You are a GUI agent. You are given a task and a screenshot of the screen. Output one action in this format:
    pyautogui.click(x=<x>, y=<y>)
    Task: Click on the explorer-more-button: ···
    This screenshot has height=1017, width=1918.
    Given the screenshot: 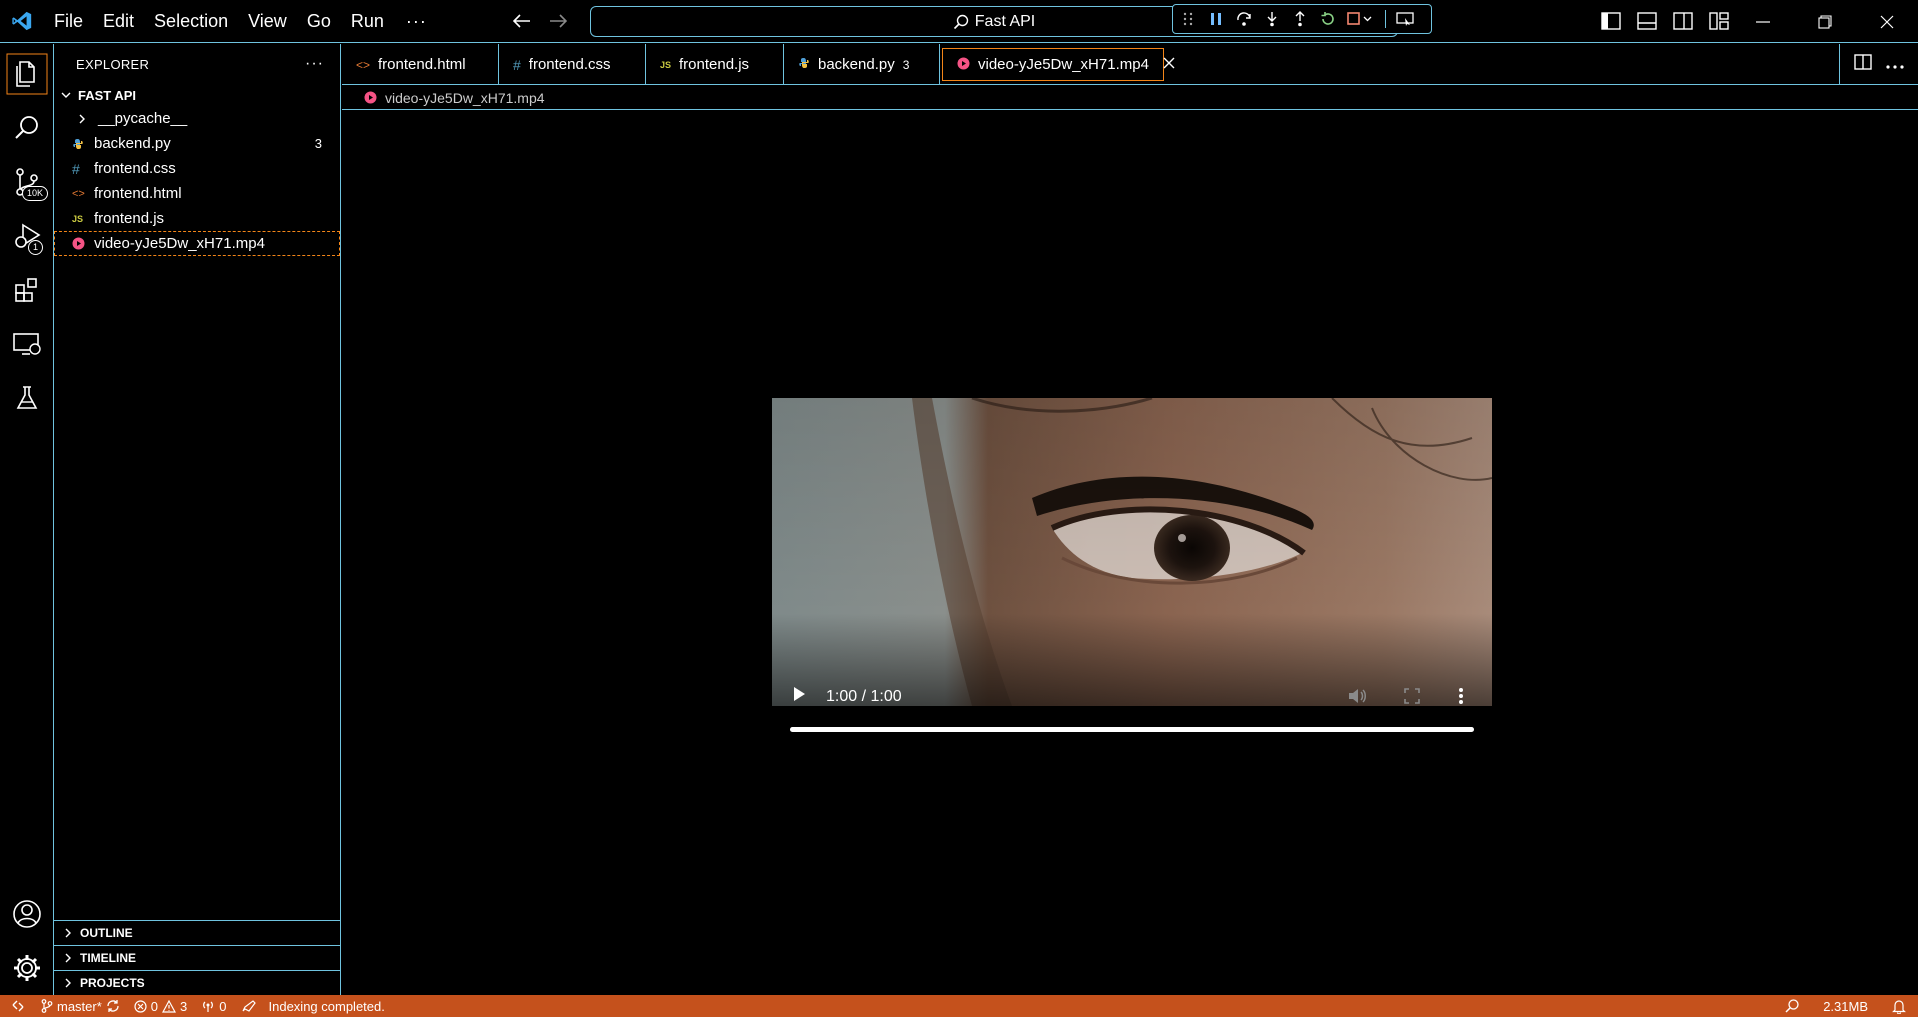 What is the action you would take?
    pyautogui.click(x=314, y=64)
    